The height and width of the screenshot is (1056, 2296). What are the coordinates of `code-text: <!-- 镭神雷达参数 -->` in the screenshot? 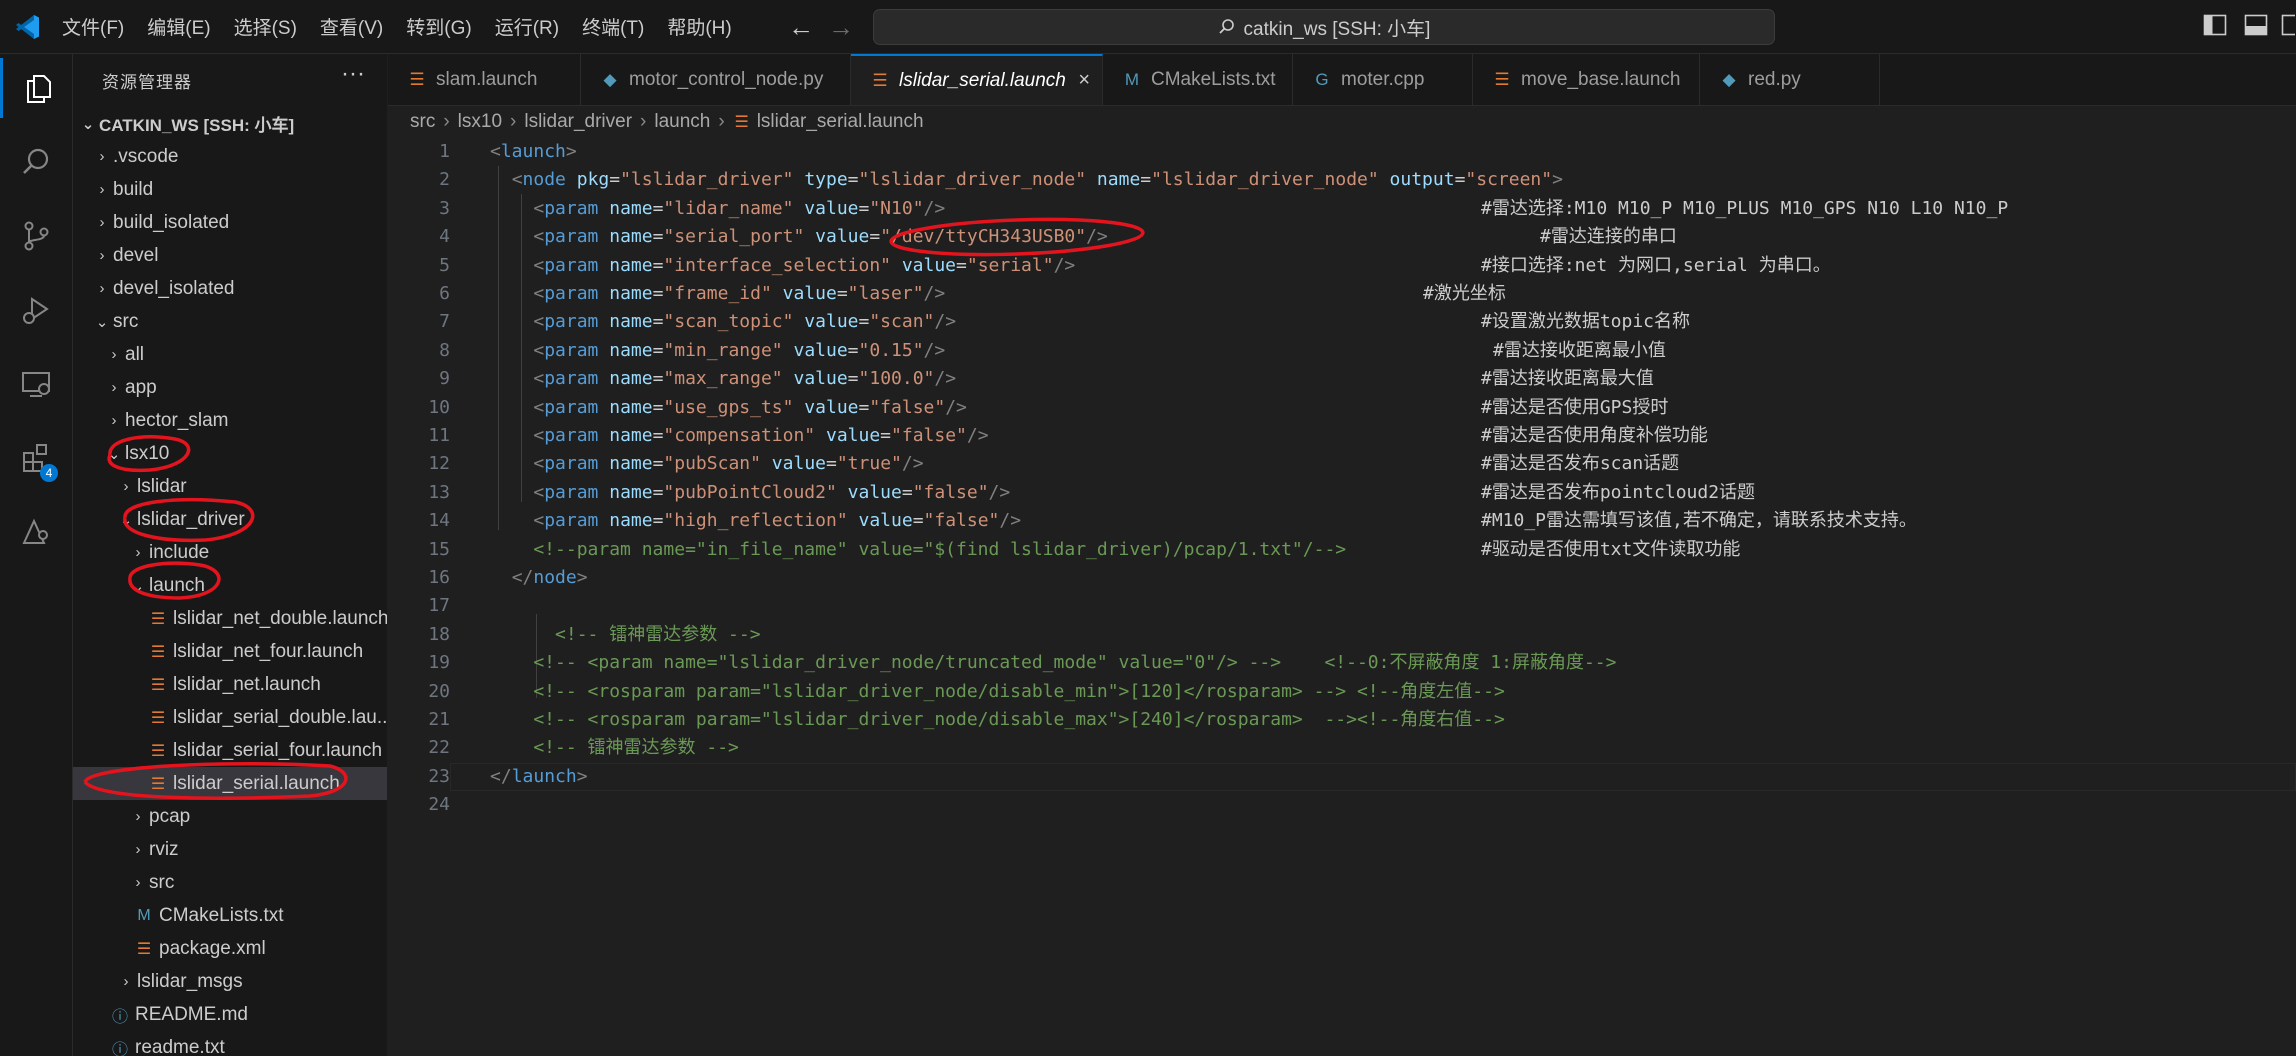 It's located at (614, 748).